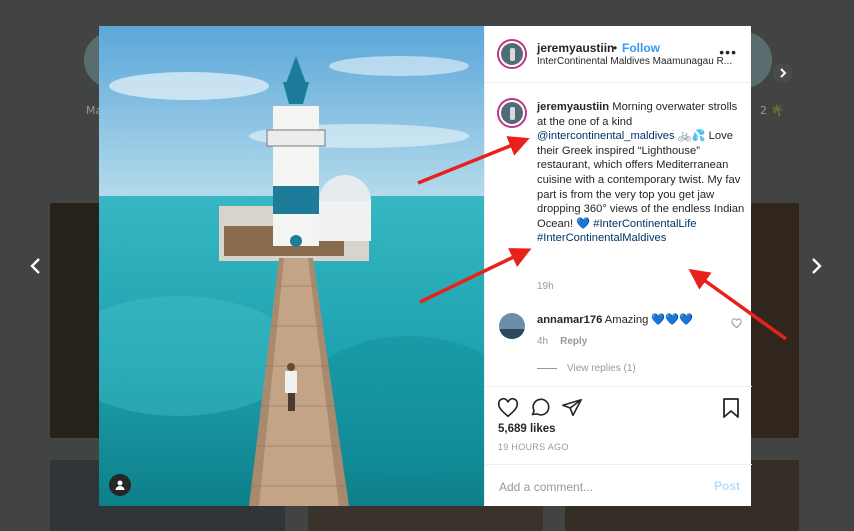 This screenshot has height=531, width=854. I want to click on bookmark-icon, so click(731, 408).